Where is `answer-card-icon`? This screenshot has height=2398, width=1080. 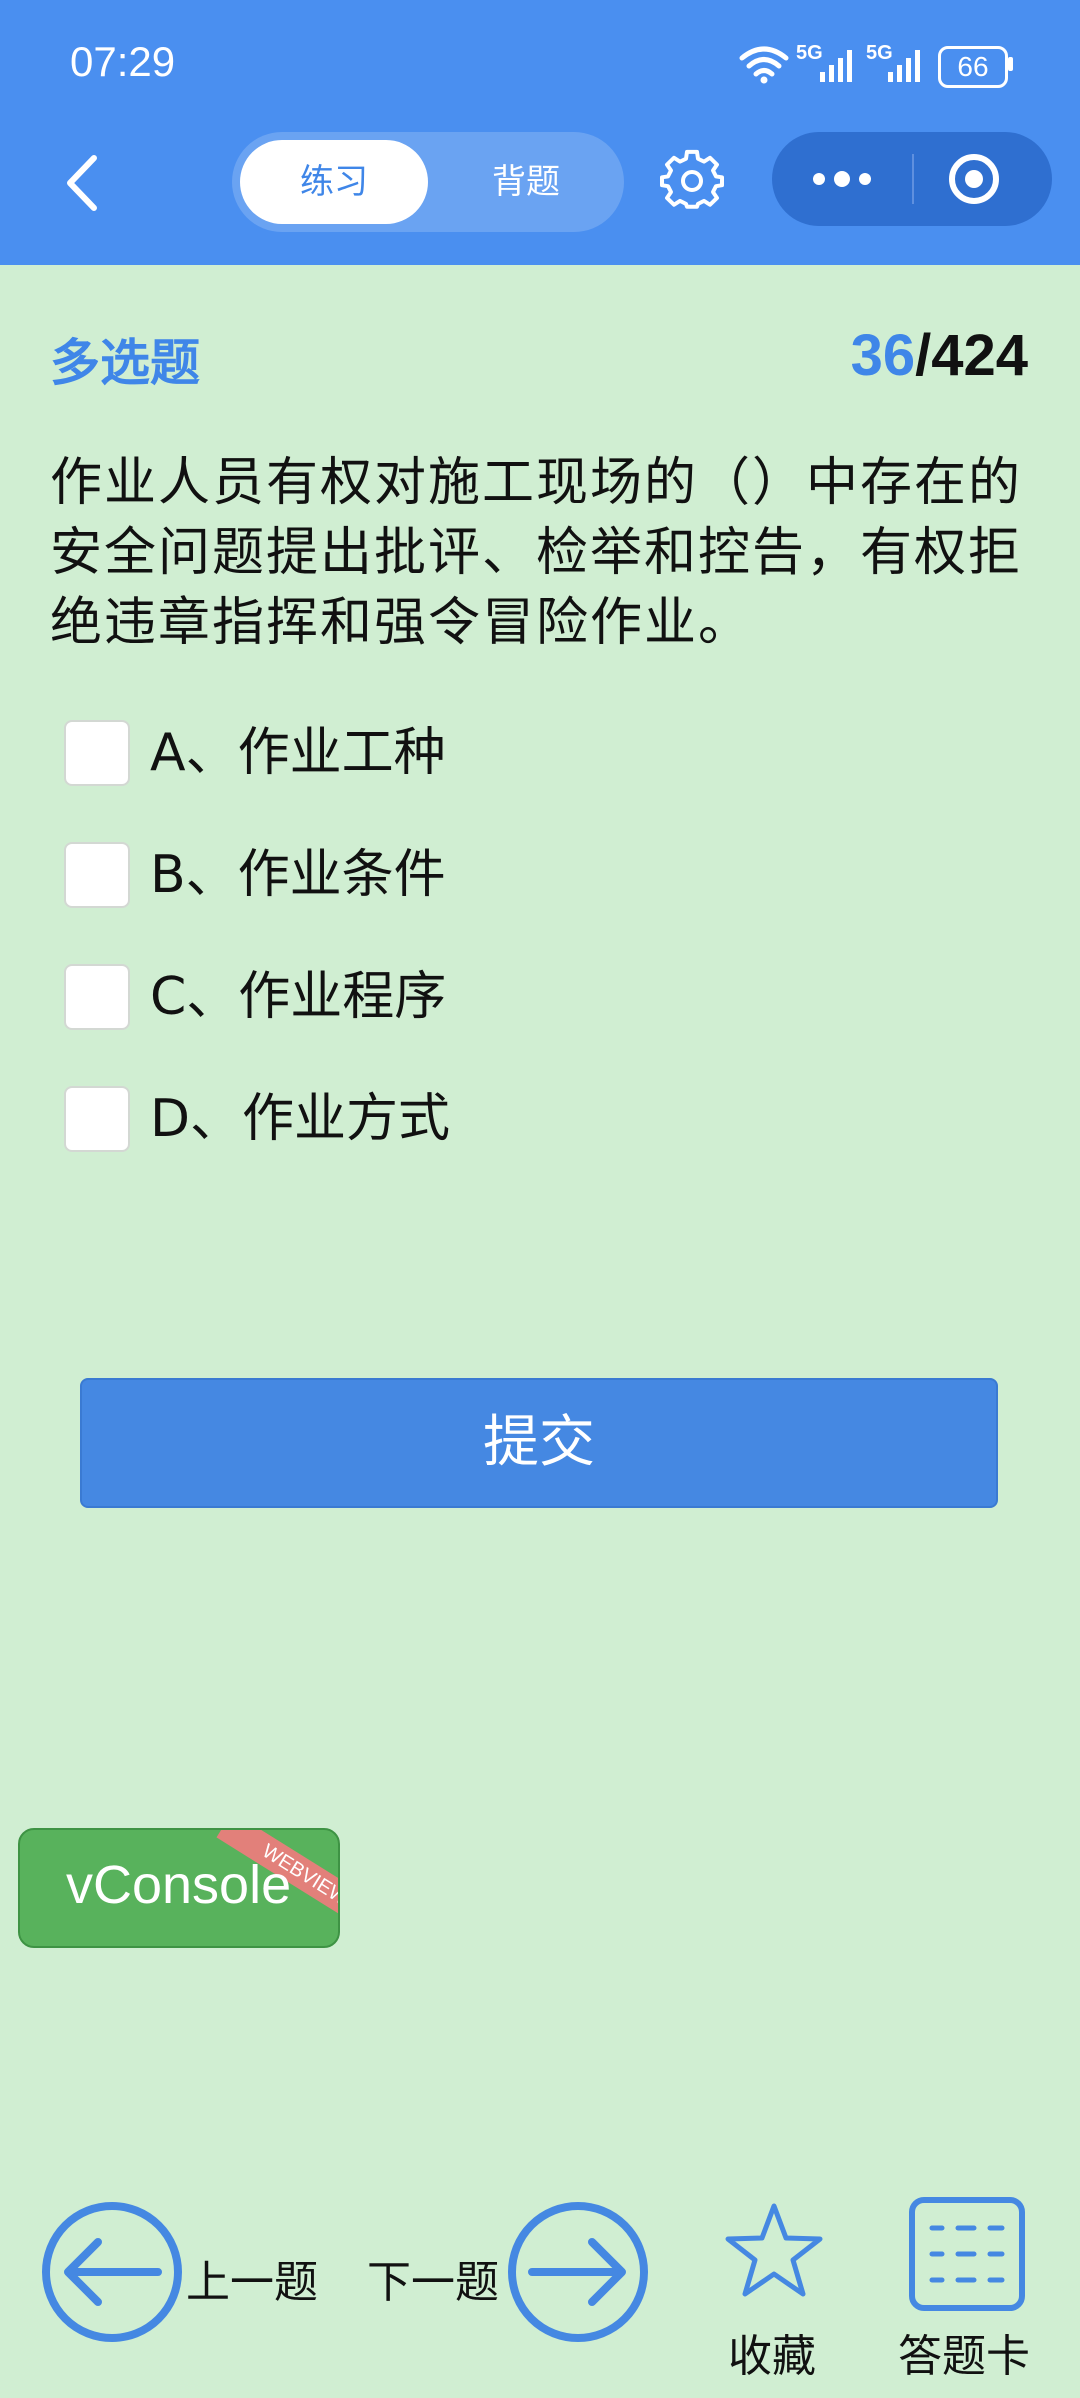
answer-card-icon is located at coordinates (967, 2254).